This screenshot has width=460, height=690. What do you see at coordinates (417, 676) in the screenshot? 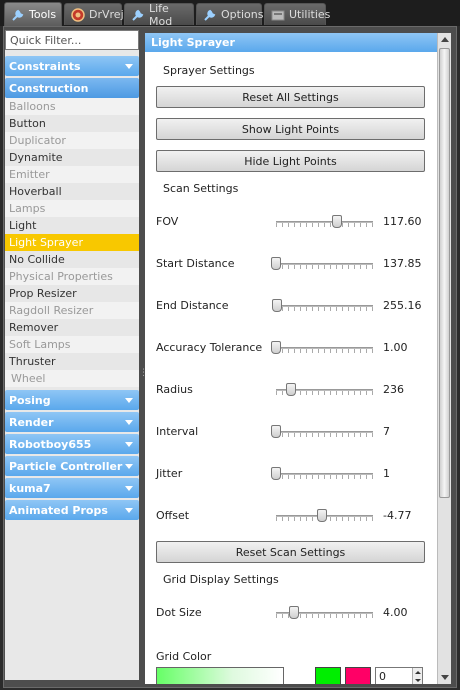
I see `spinner-arrows-icon` at bounding box center [417, 676].